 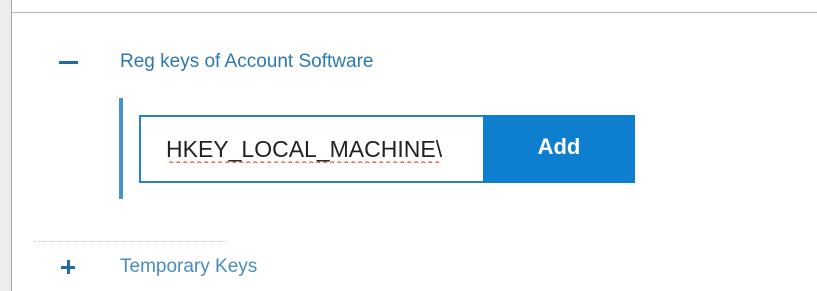 I want to click on panel-left-border, so click(x=11, y=145).